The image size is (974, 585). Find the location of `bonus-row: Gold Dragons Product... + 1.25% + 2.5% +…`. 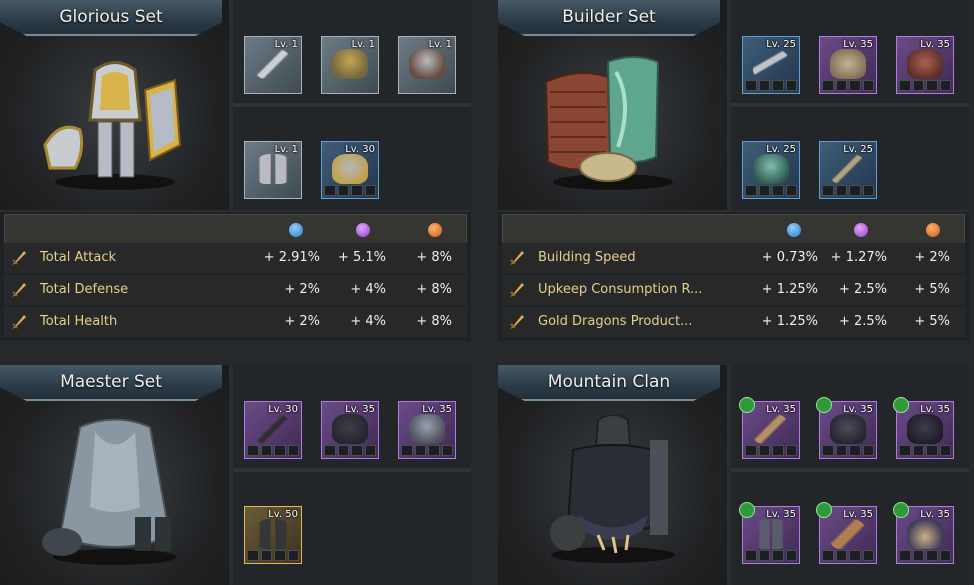

bonus-row: Gold Dragons Product... + 1.25% + 2.5% +… is located at coordinates (733, 322).